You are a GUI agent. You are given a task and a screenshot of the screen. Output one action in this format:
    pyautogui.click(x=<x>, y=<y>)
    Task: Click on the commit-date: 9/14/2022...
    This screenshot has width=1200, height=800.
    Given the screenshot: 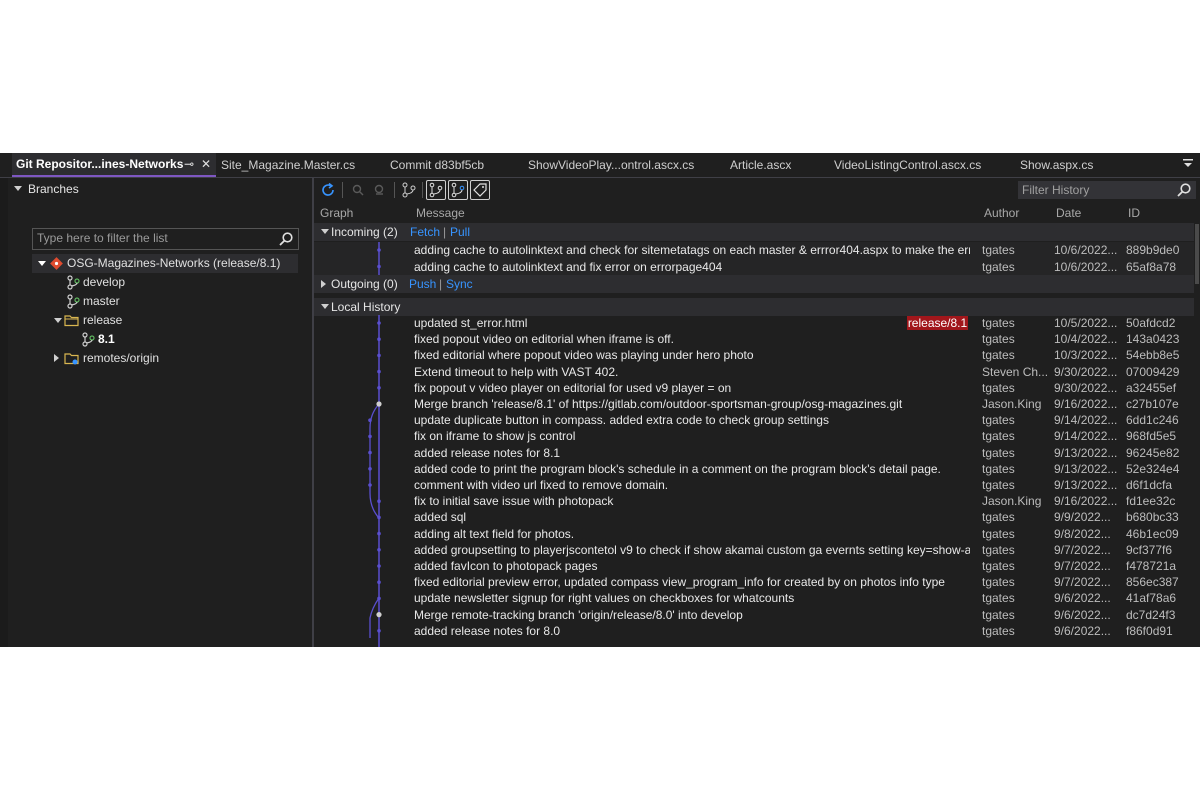 What is the action you would take?
    pyautogui.click(x=1086, y=420)
    